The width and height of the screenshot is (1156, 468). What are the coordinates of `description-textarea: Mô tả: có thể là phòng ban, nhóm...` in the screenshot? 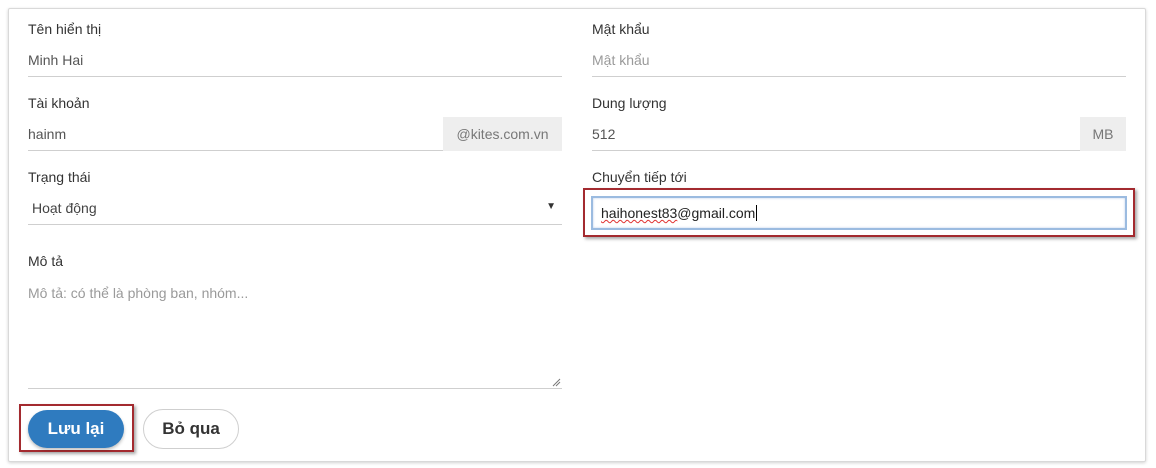 It's located at (295, 332).